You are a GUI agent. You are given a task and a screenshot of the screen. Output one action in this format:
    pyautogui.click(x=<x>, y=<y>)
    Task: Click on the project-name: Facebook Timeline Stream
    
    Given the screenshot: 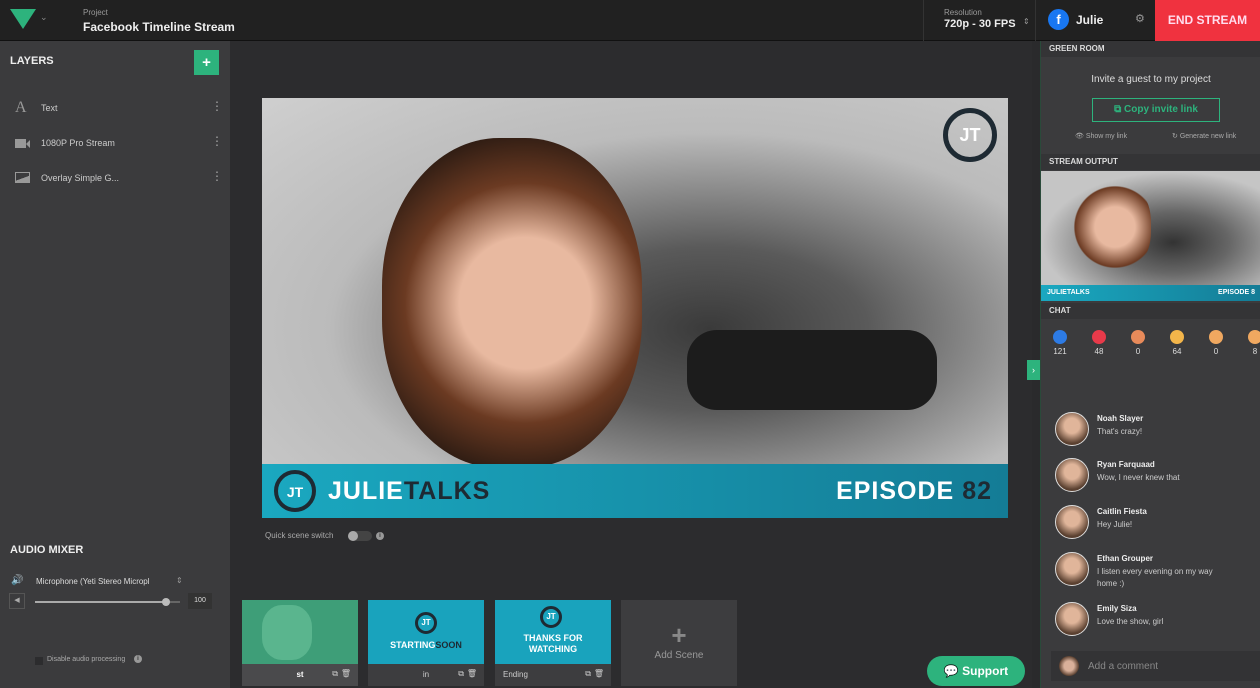 What is the action you would take?
    pyautogui.click(x=159, y=27)
    